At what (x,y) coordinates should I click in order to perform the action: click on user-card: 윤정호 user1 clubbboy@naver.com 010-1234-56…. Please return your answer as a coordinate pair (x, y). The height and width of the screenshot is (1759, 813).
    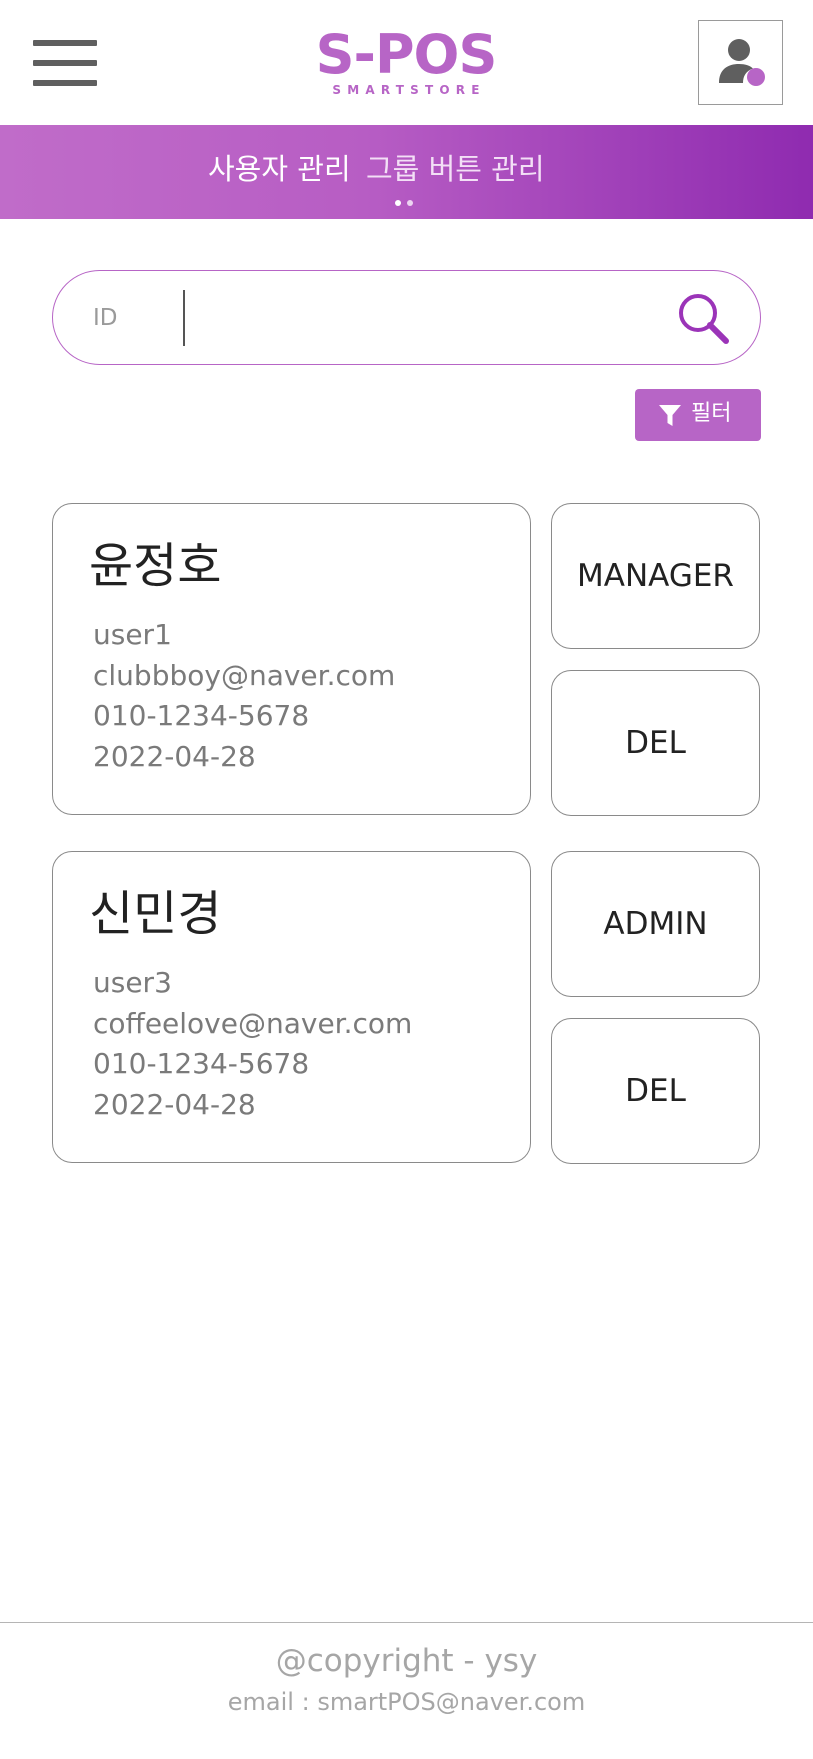
    Looking at the image, I should click on (291, 659).